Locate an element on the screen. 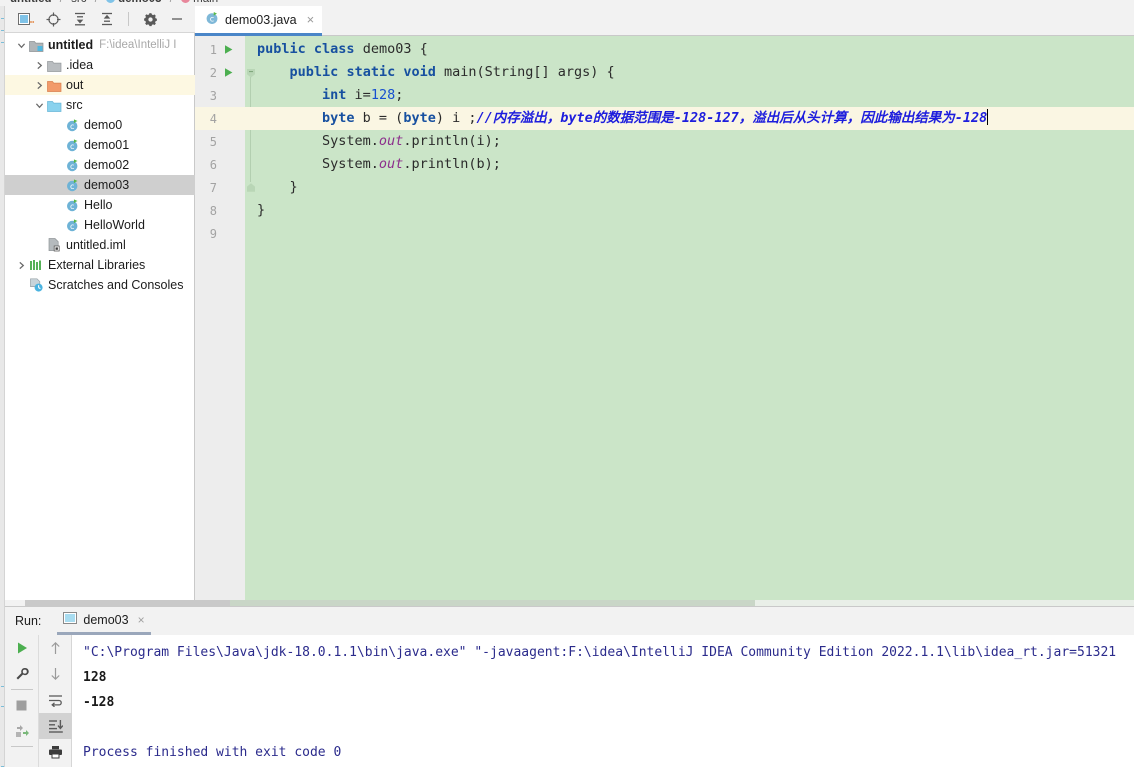 The image size is (1134, 767). arrow-down-icon is located at coordinates (55, 674).